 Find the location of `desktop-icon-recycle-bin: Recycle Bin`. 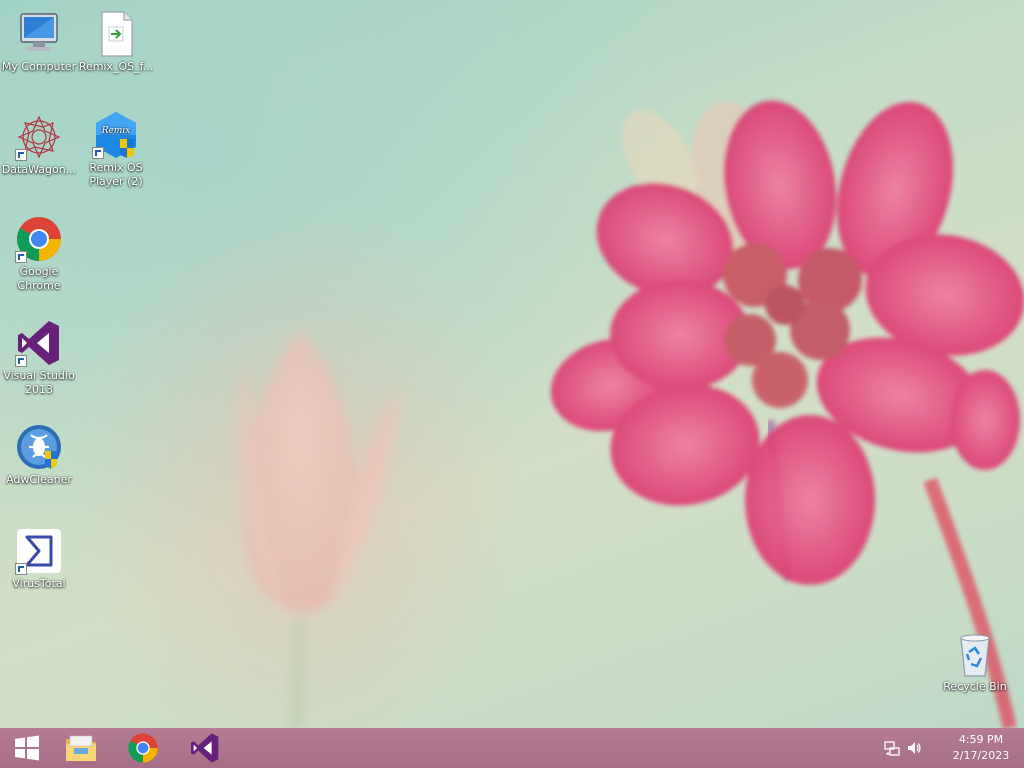

desktop-icon-recycle-bin: Recycle Bin is located at coordinates (975, 662).